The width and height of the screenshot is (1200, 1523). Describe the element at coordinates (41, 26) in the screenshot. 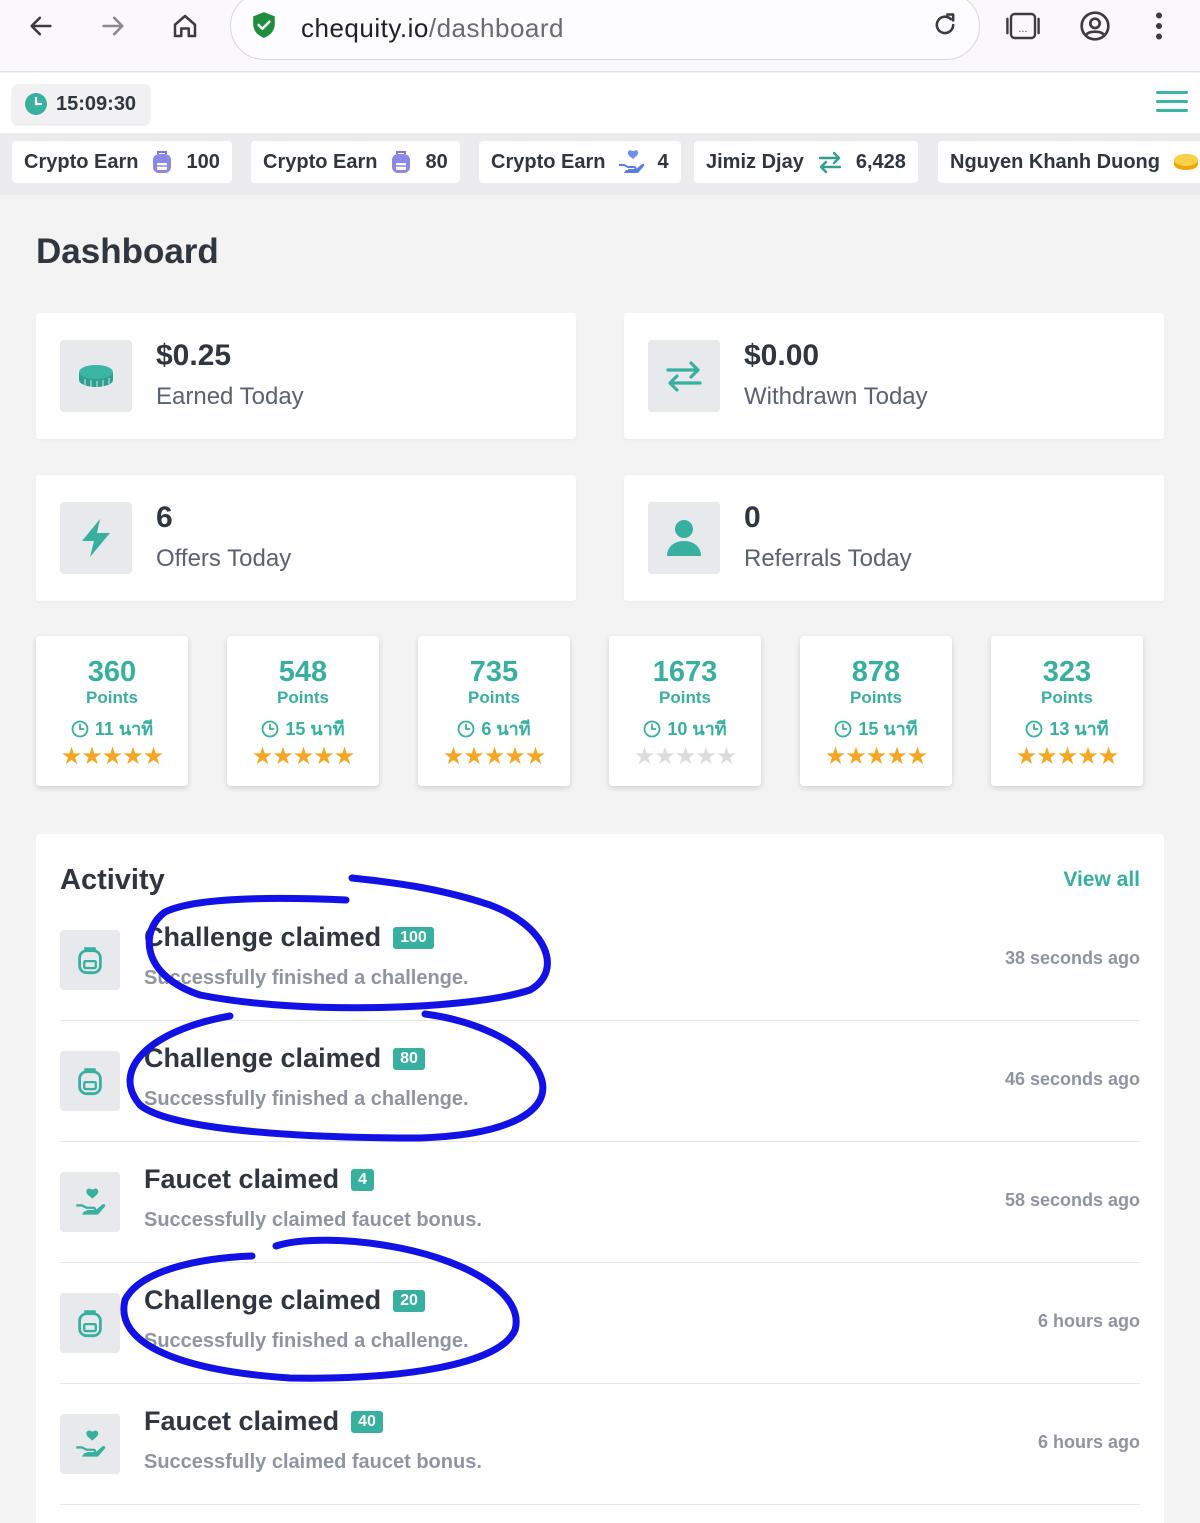

I see `back-arrow-icon` at that location.